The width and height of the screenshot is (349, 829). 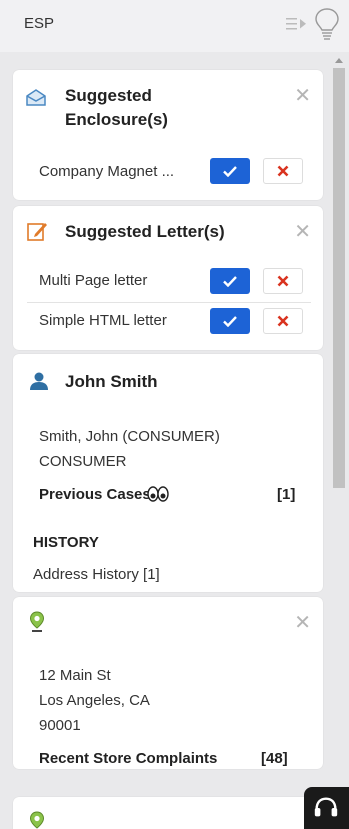 What do you see at coordinates (302, 232) in the screenshot?
I see `close-letters-button: ✕` at bounding box center [302, 232].